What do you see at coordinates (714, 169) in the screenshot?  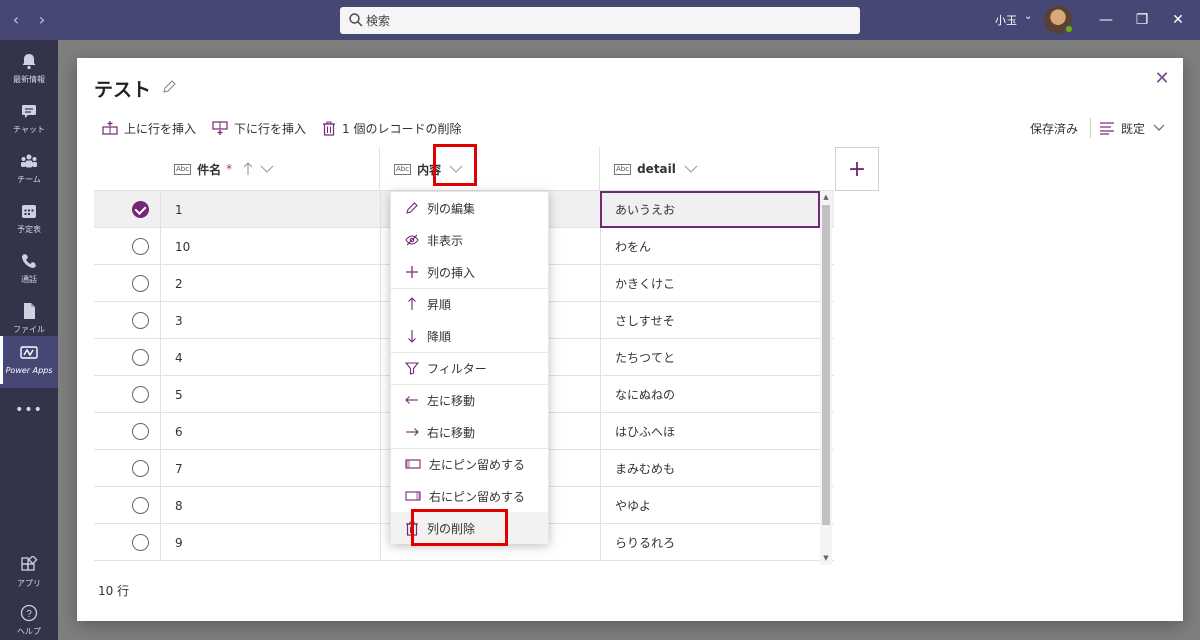 I see `column-header-detail: Abc detail` at bounding box center [714, 169].